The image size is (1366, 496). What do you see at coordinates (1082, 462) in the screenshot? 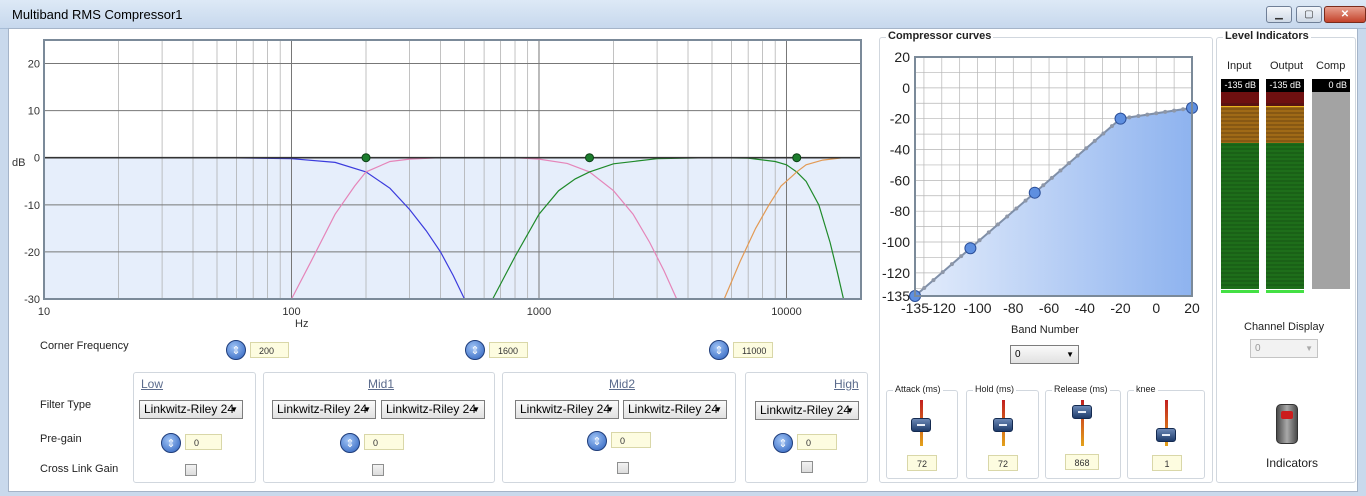
I see `release-value: 868` at bounding box center [1082, 462].